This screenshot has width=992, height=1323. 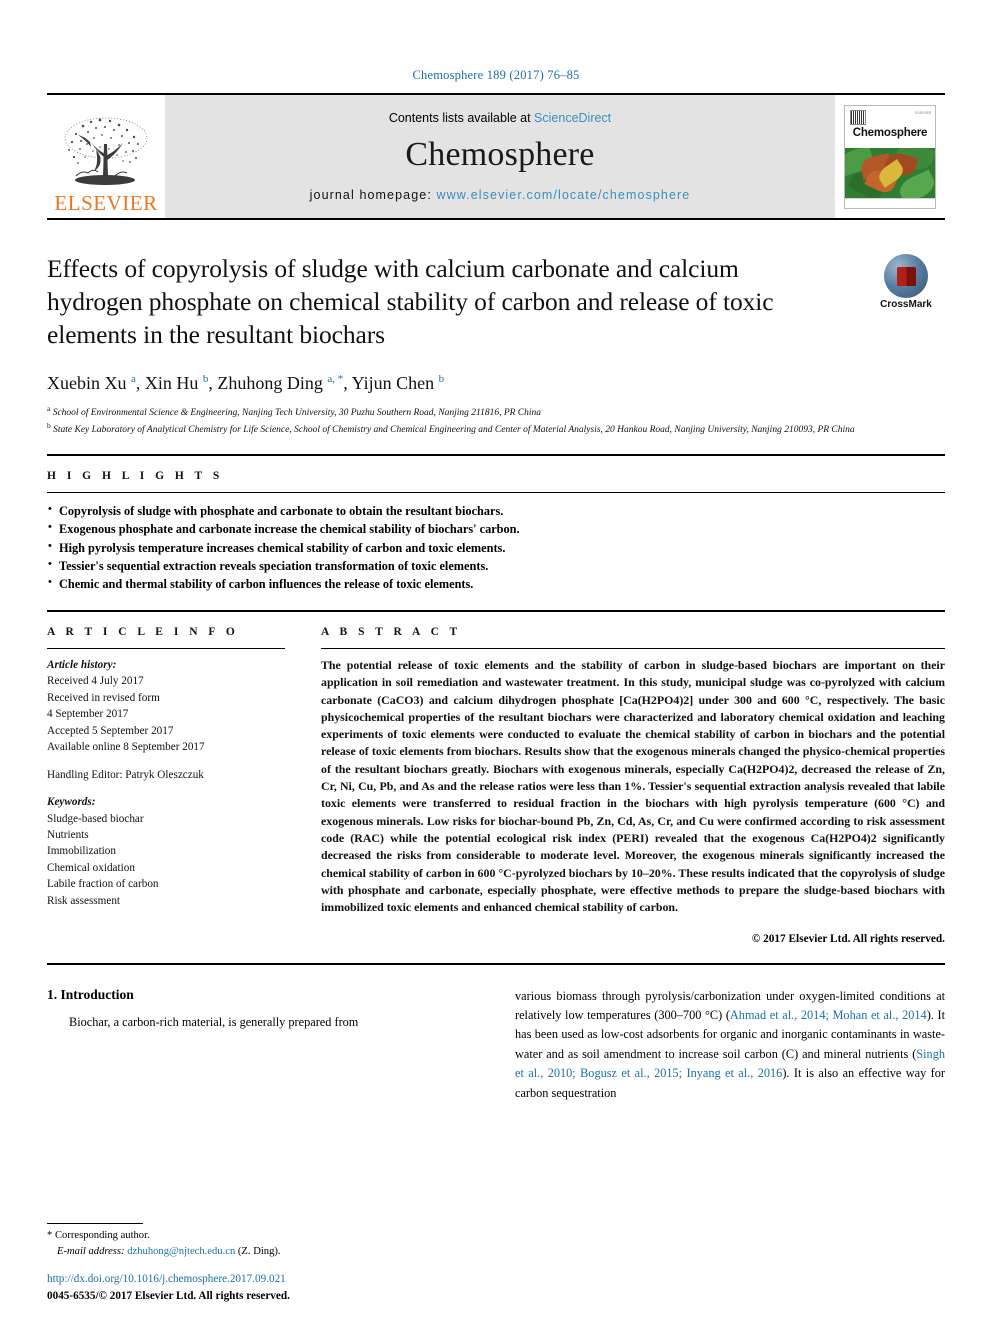 What do you see at coordinates (91, 1251) in the screenshot?
I see `email-label: E-mail address:` at bounding box center [91, 1251].